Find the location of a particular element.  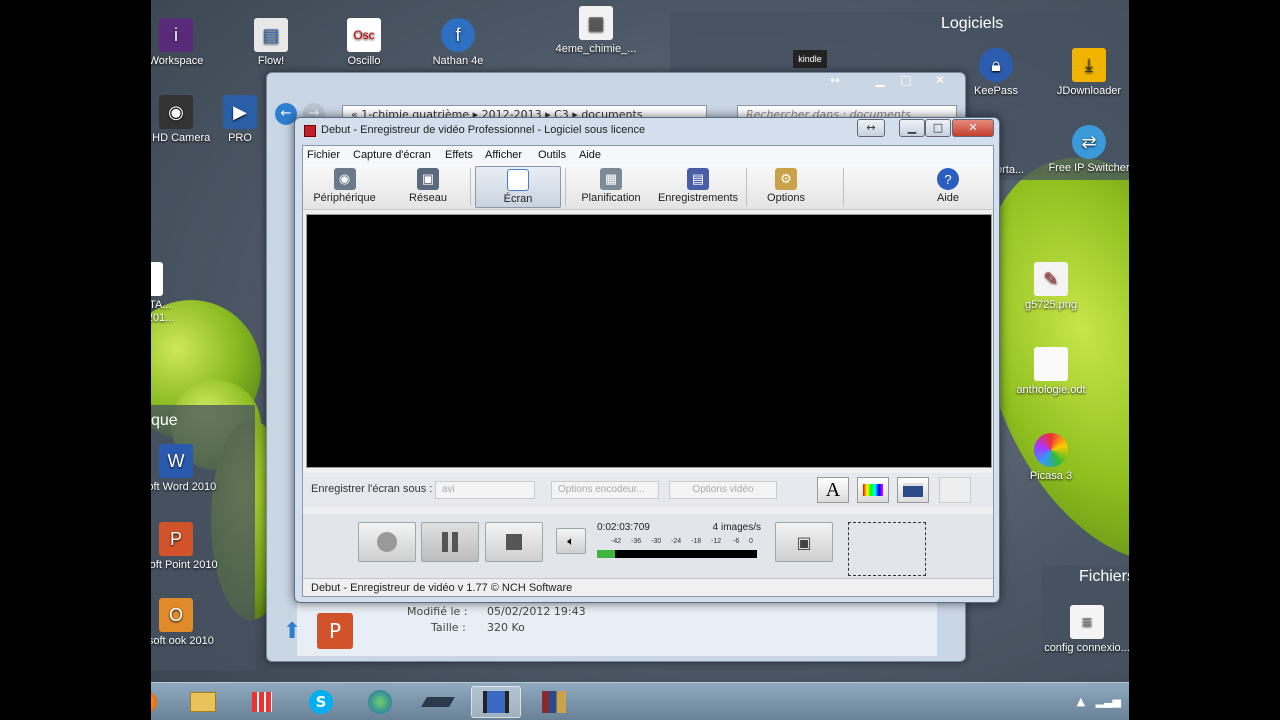

desktop-icon-anthologie: anthologie.odt is located at coordinates (1051, 372).